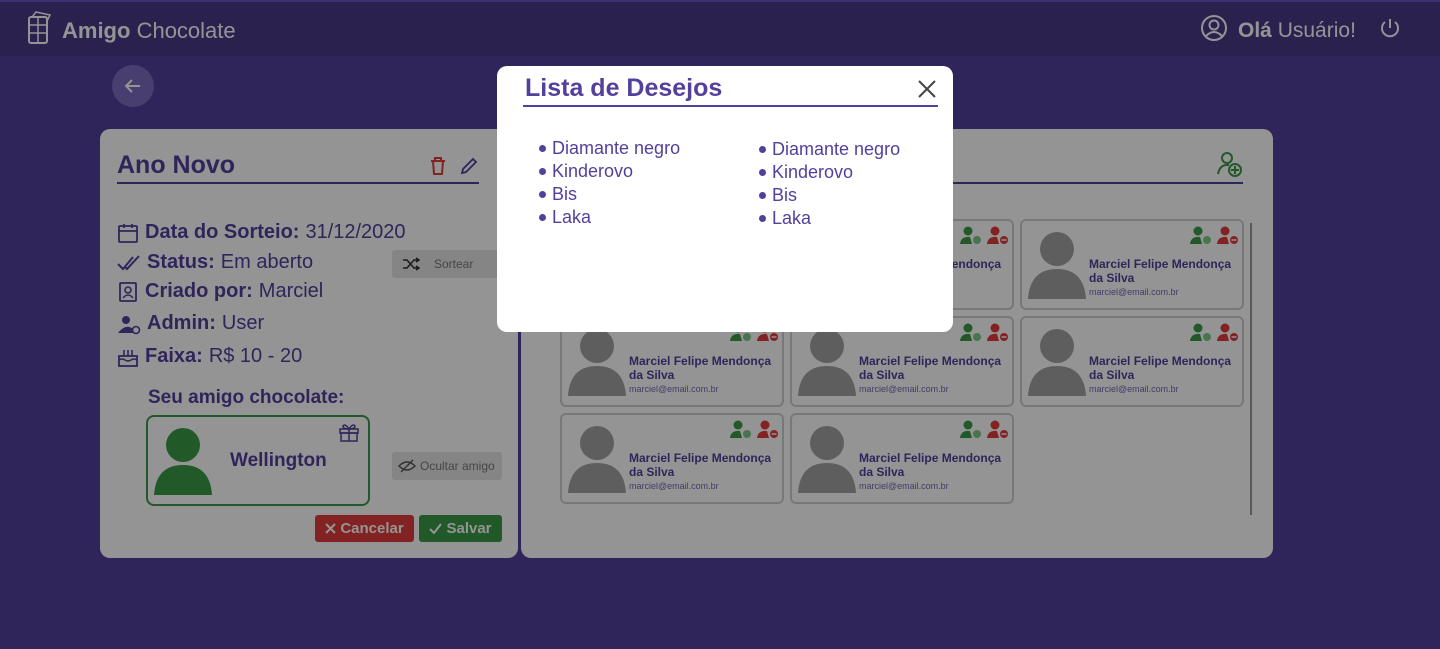 Image resolution: width=1440 pixels, height=649 pixels. Describe the element at coordinates (448, 264) in the screenshot. I see `sort-button: Sortear` at that location.